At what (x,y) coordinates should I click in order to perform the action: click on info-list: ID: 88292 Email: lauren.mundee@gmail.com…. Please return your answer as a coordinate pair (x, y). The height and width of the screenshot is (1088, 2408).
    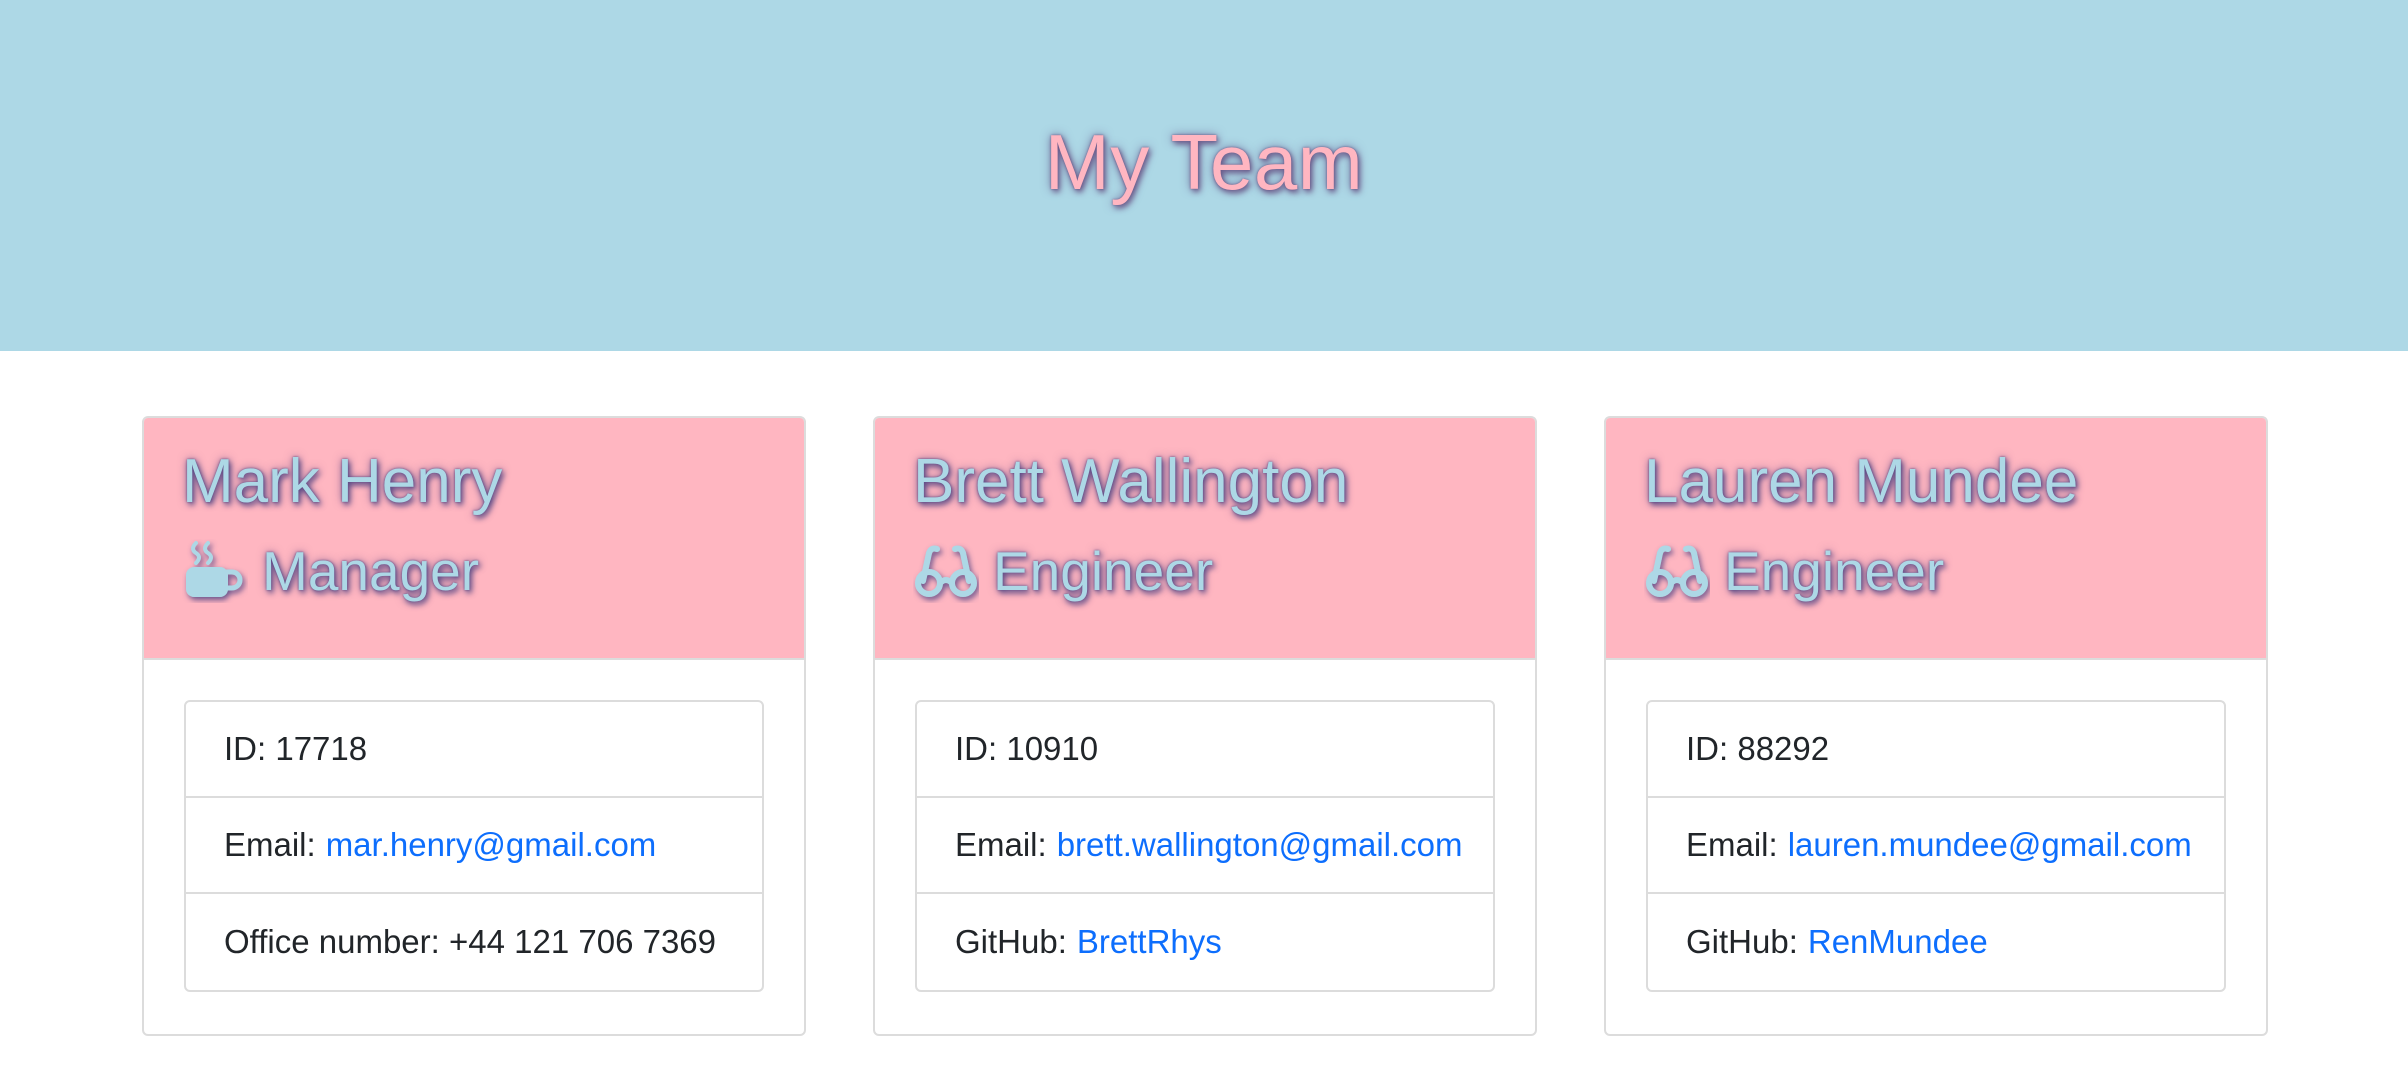
    Looking at the image, I should click on (1936, 846).